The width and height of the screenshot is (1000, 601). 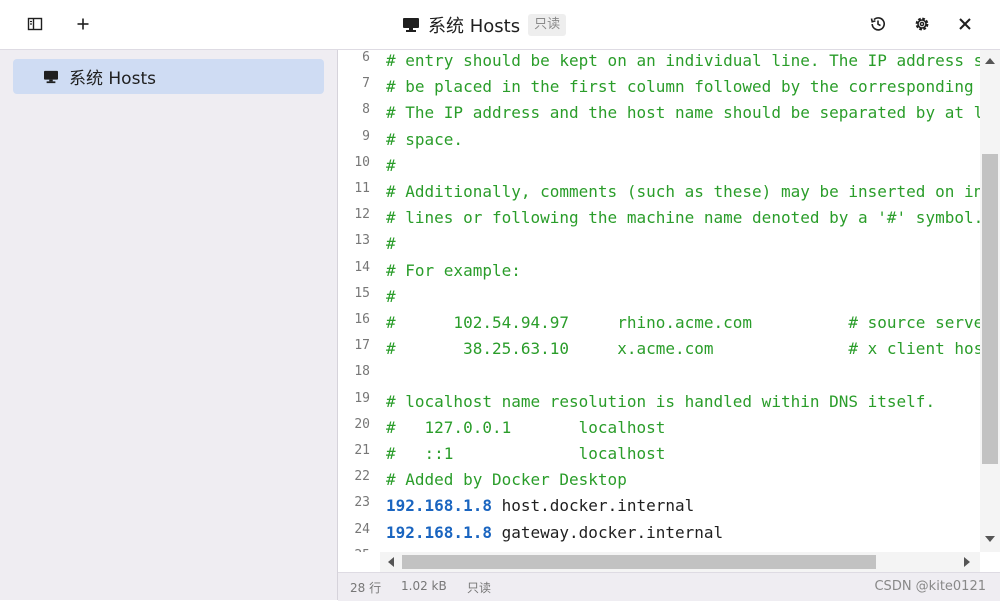 What do you see at coordinates (362, 215) in the screenshot?
I see `line-number: 12` at bounding box center [362, 215].